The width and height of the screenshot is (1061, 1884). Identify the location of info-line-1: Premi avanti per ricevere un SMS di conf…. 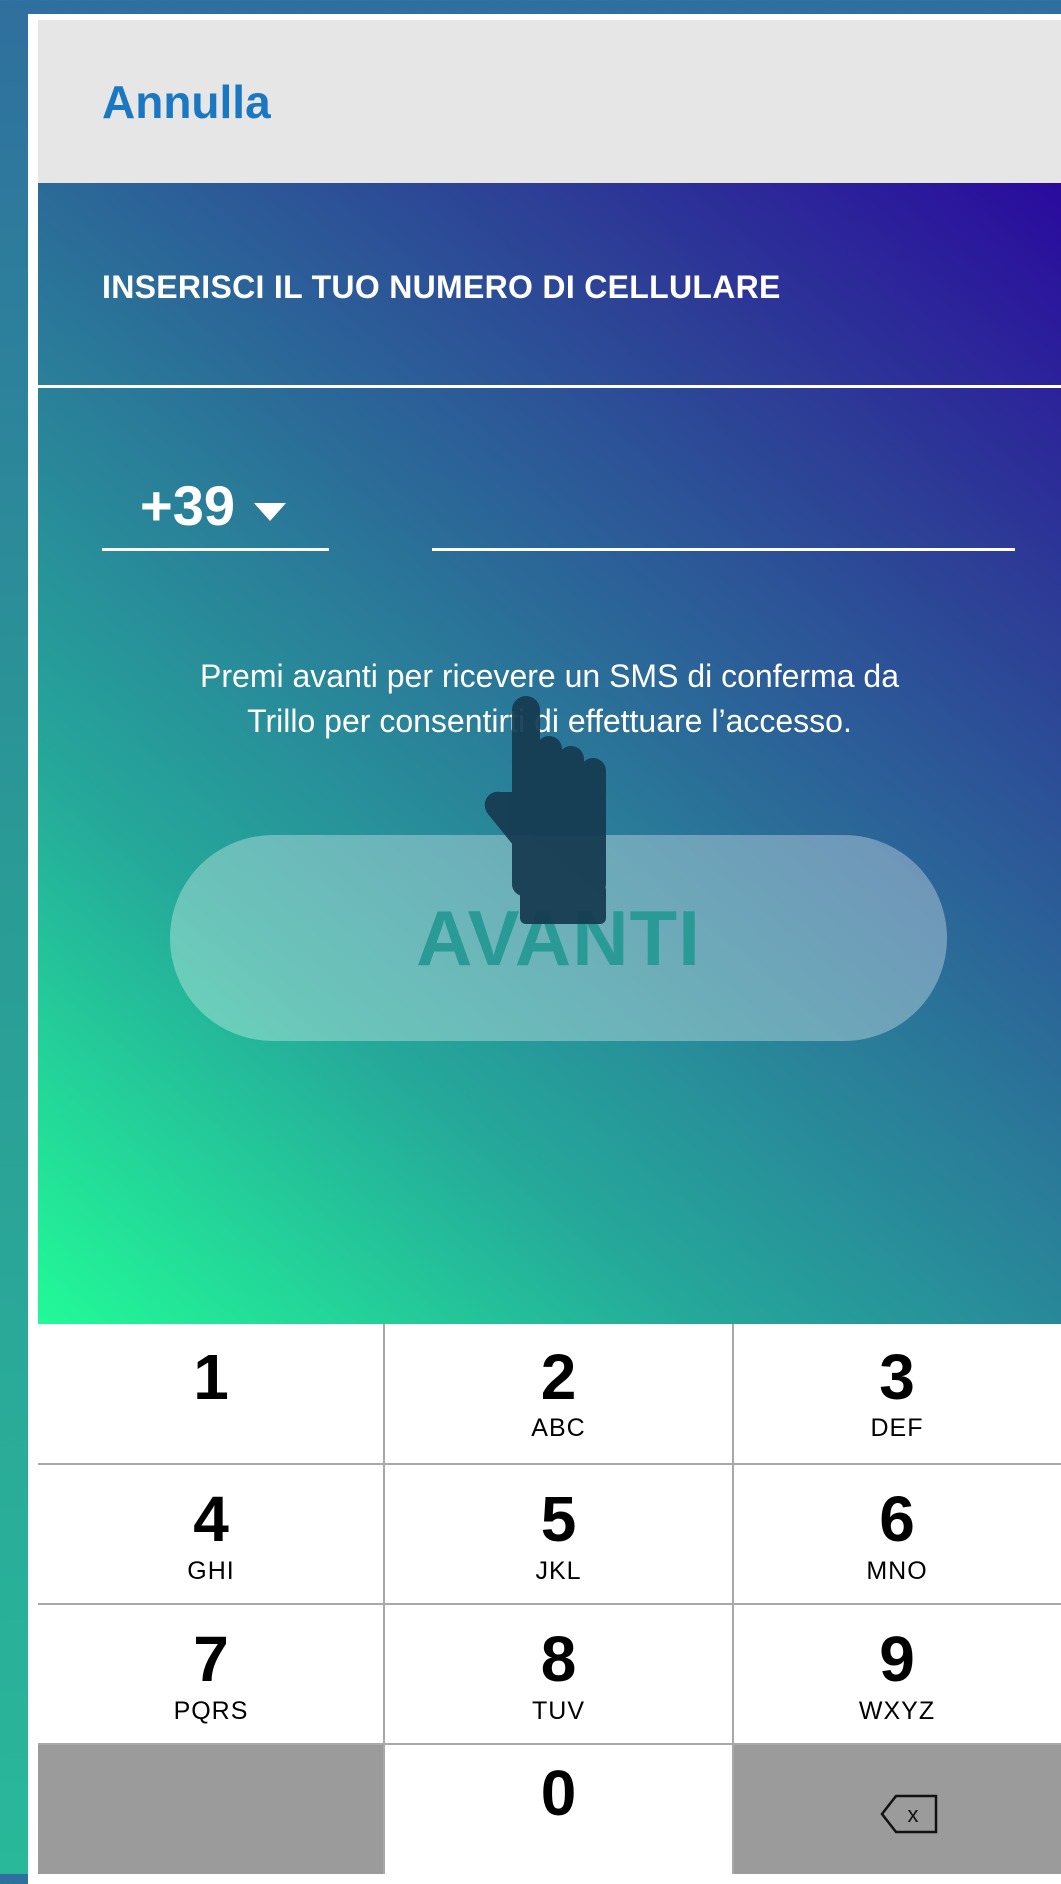
(549, 676).